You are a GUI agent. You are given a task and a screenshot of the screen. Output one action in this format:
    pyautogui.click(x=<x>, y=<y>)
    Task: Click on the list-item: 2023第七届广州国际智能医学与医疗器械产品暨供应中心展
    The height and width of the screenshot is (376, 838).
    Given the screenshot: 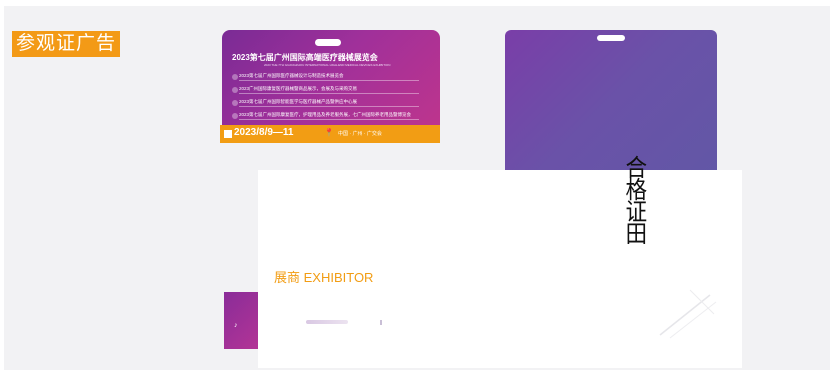 What is the action you would take?
    pyautogui.click(x=332, y=105)
    